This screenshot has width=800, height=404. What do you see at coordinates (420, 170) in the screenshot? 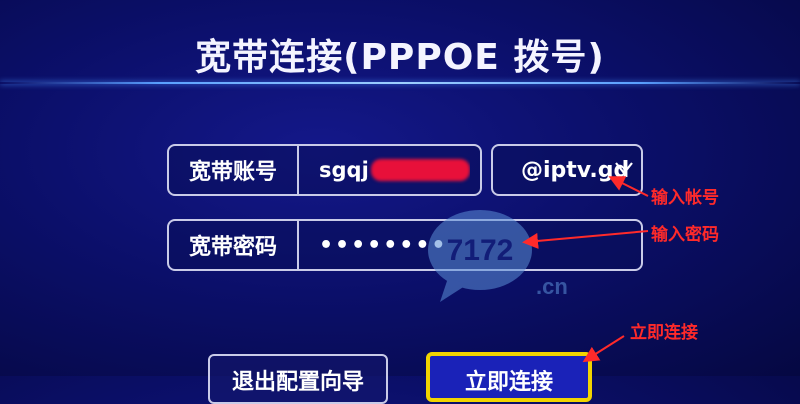
I see `redaction-mark` at bounding box center [420, 170].